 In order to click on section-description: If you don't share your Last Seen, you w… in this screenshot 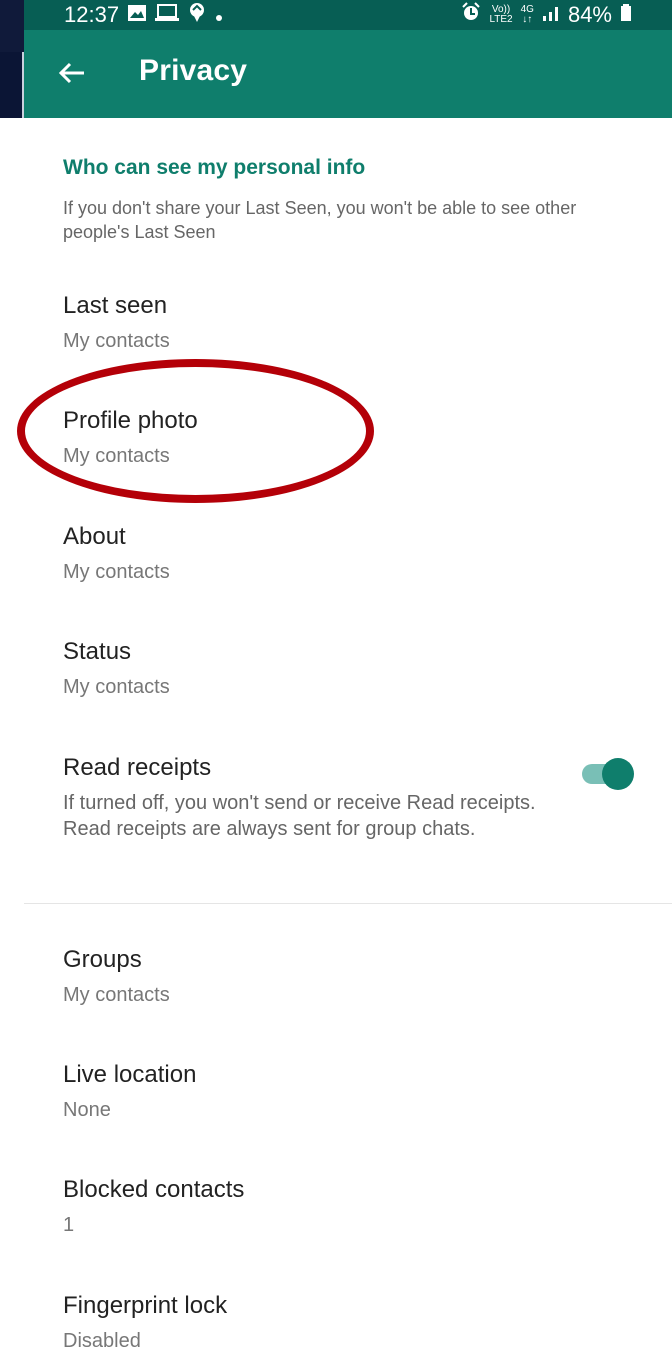, I will do `click(320, 220)`.